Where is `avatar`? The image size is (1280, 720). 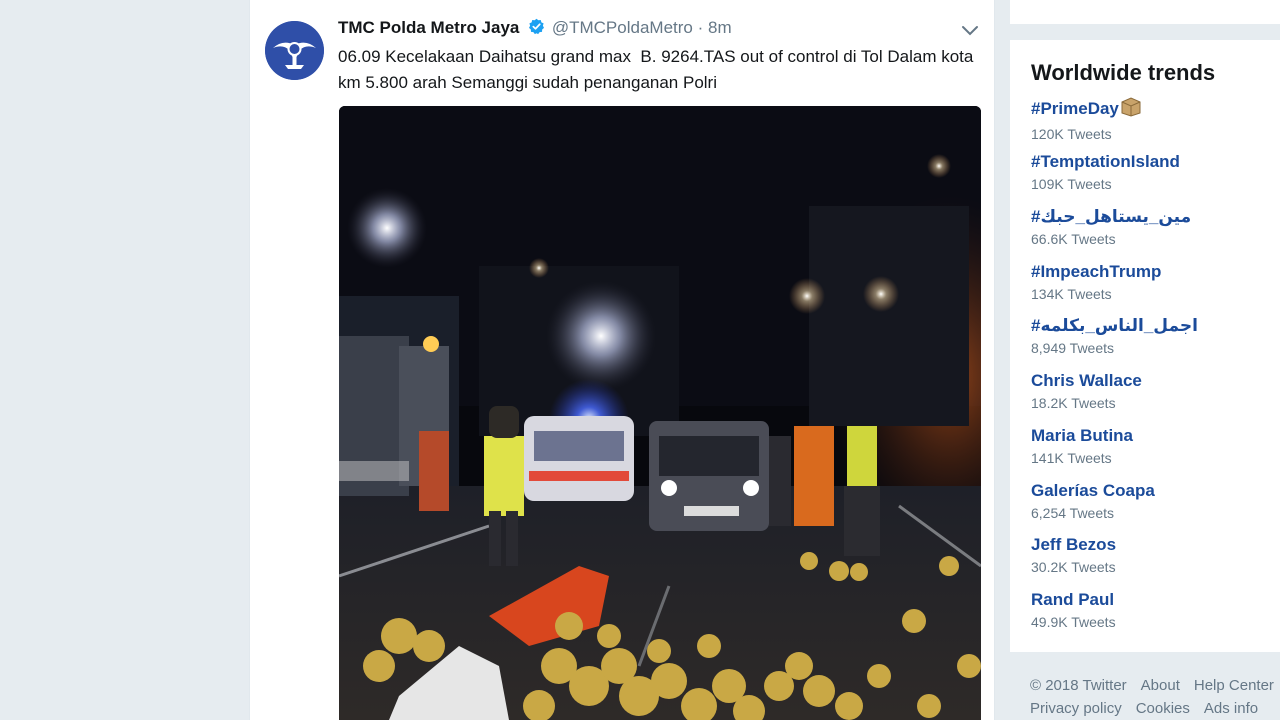
avatar is located at coordinates (294, 50).